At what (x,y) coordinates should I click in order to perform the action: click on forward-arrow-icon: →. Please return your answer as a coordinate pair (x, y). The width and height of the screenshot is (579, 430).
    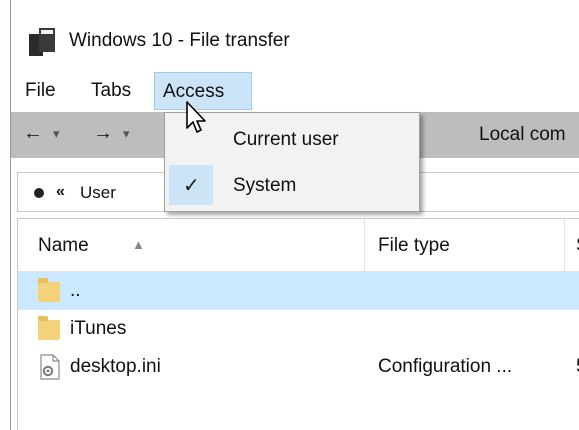
    Looking at the image, I should click on (103, 133).